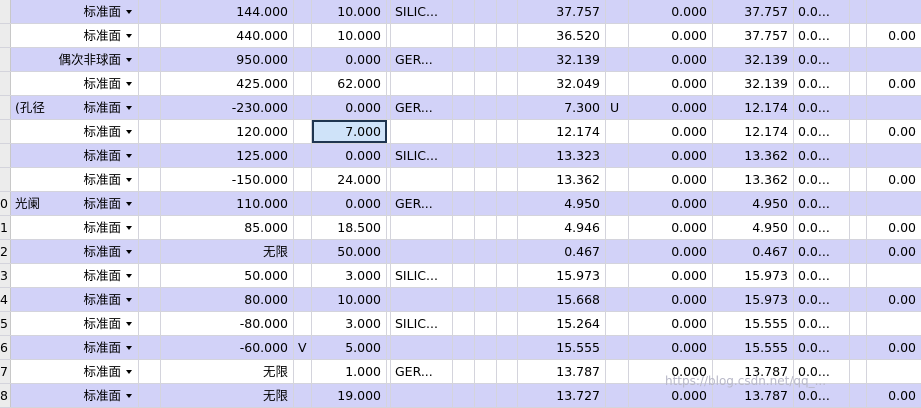 The width and height of the screenshot is (921, 408). What do you see at coordinates (753, 179) in the screenshot?
I see `mech-semi-aperture-cell: 13.362` at bounding box center [753, 179].